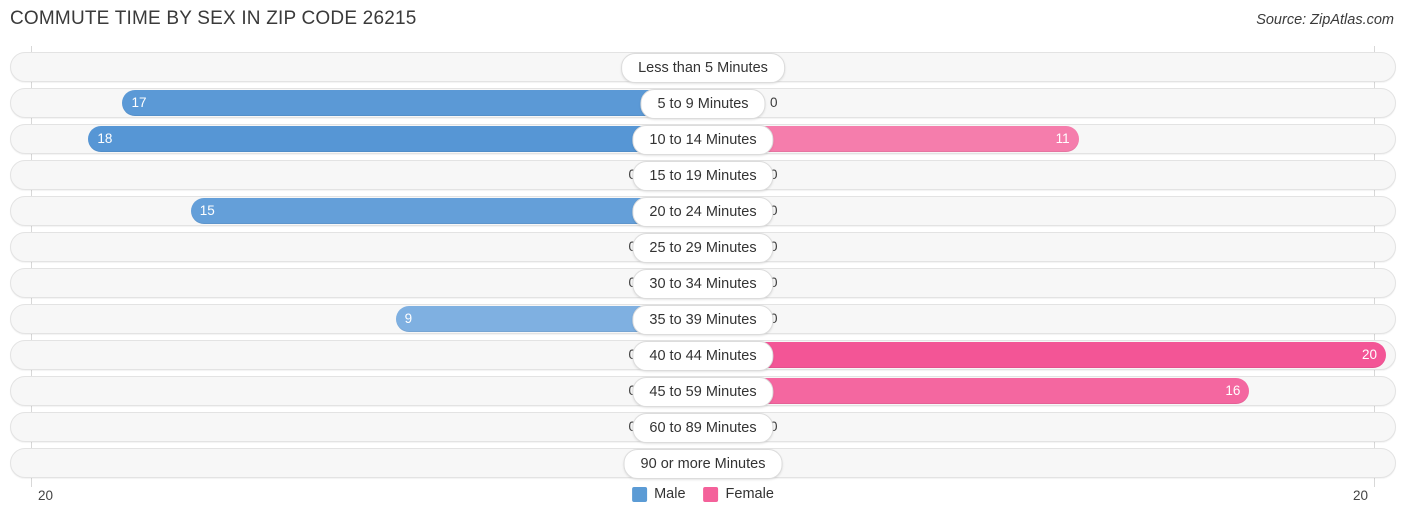 This screenshot has height=522, width=1406. What do you see at coordinates (1360, 495) in the screenshot?
I see `axis-tick-right: 20` at bounding box center [1360, 495].